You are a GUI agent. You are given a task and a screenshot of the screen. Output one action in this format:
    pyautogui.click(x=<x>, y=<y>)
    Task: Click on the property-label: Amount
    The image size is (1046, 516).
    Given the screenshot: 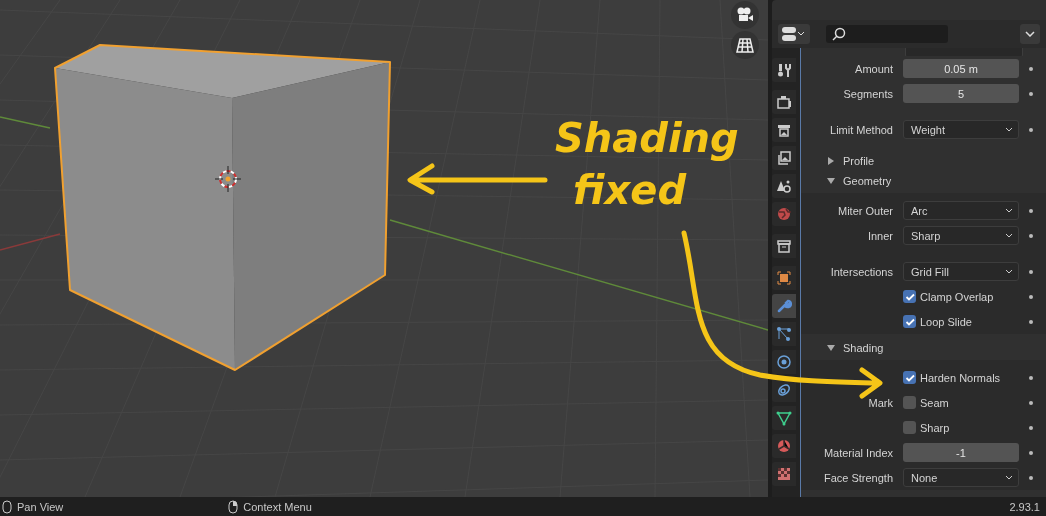 What is the action you would take?
    pyautogui.click(x=874, y=68)
    